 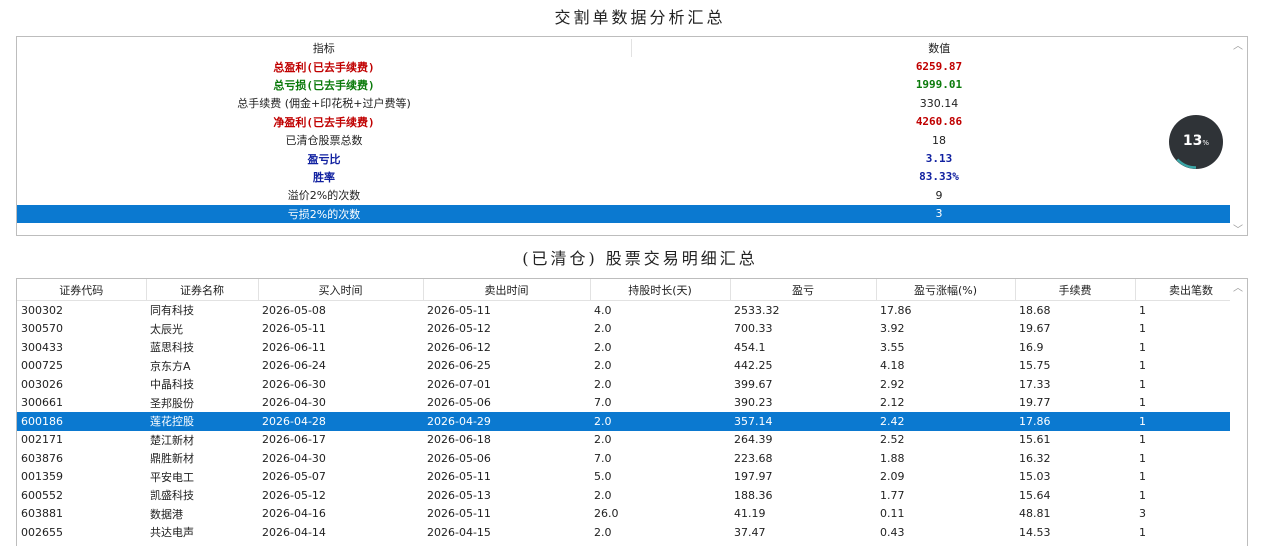 What do you see at coordinates (202, 290) in the screenshot?
I see `detail-header-cell: 证券名称` at bounding box center [202, 290].